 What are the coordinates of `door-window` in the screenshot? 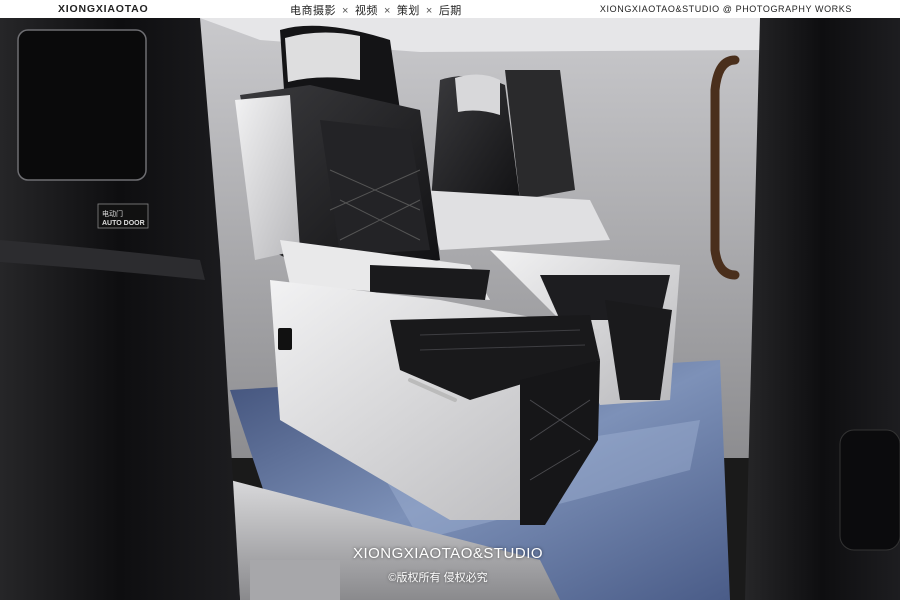 It's located at (82, 105).